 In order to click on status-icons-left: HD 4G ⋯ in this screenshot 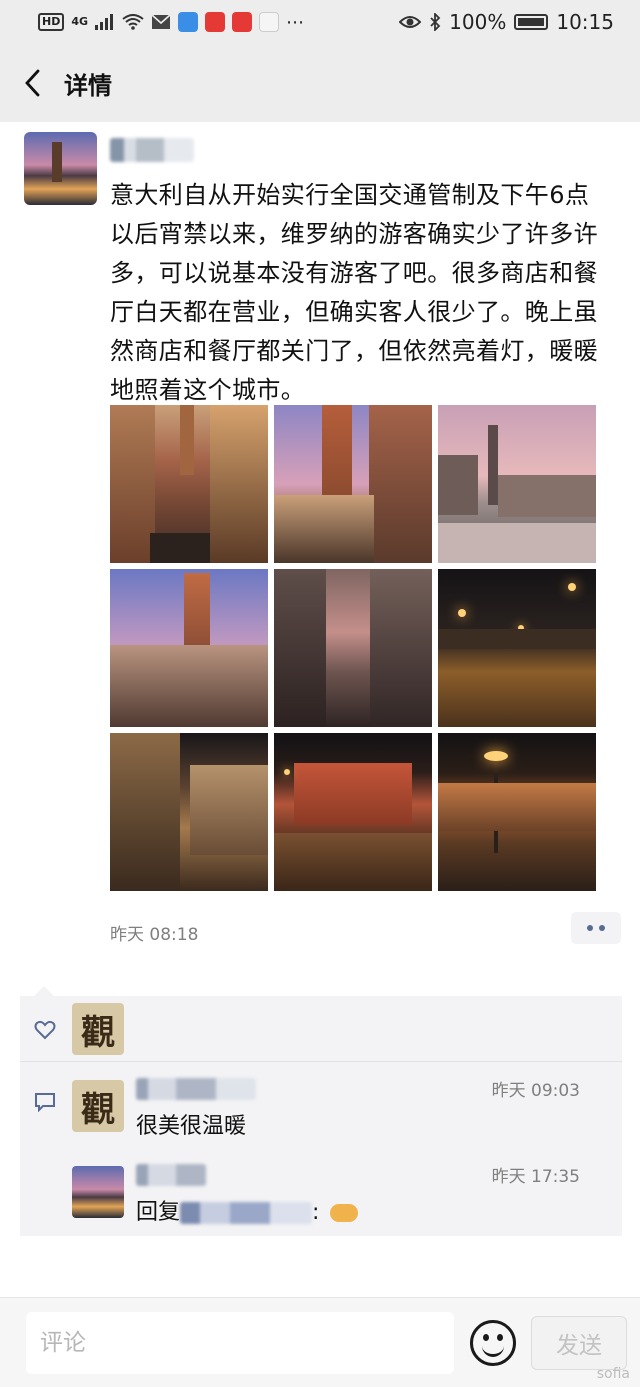, I will do `click(171, 22)`.